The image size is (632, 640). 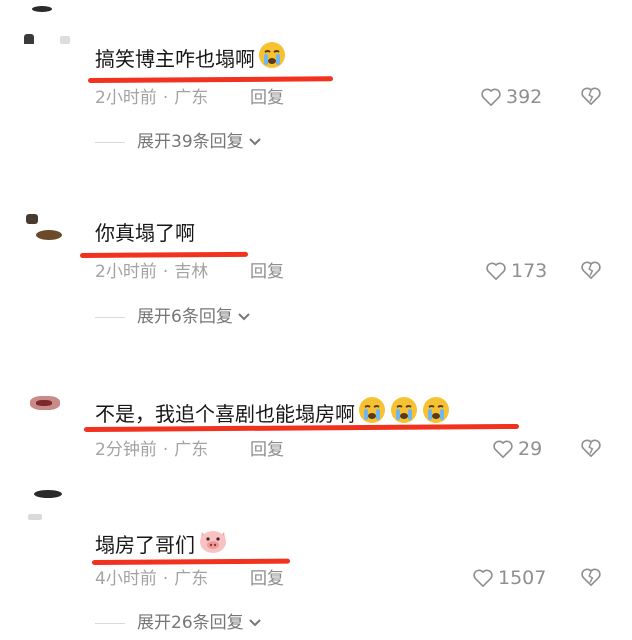 I want to click on comment-meta: 4小时前 · 广东, so click(x=151, y=579).